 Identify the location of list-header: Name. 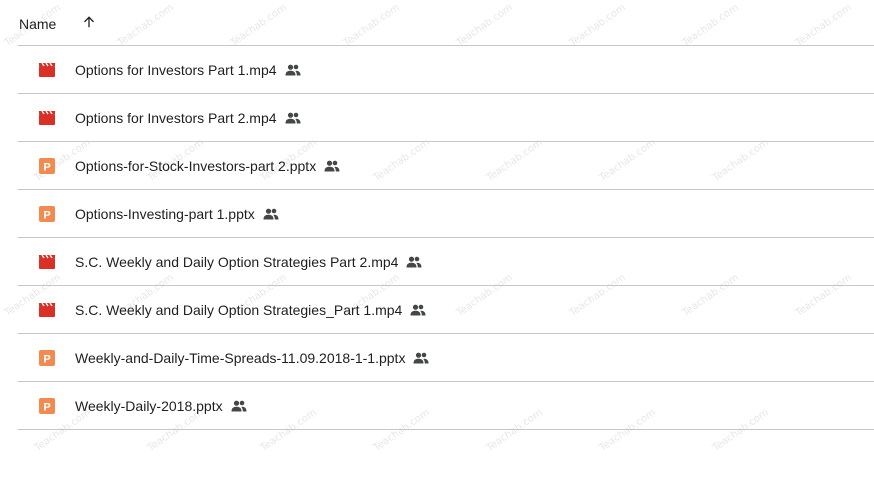
(446, 23).